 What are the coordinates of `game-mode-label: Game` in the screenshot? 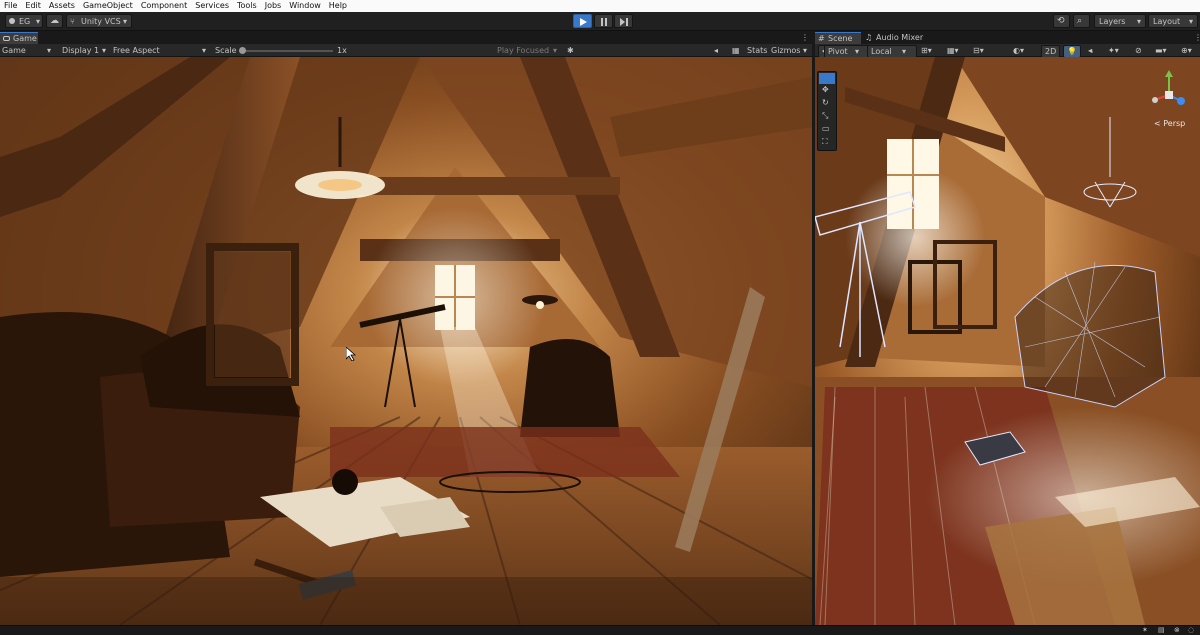 It's located at (14, 50).